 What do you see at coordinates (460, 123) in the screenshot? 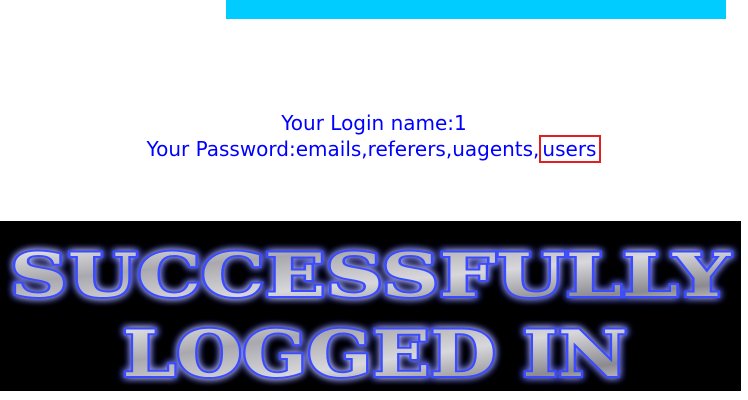
I see `login-name-value: 1` at bounding box center [460, 123].